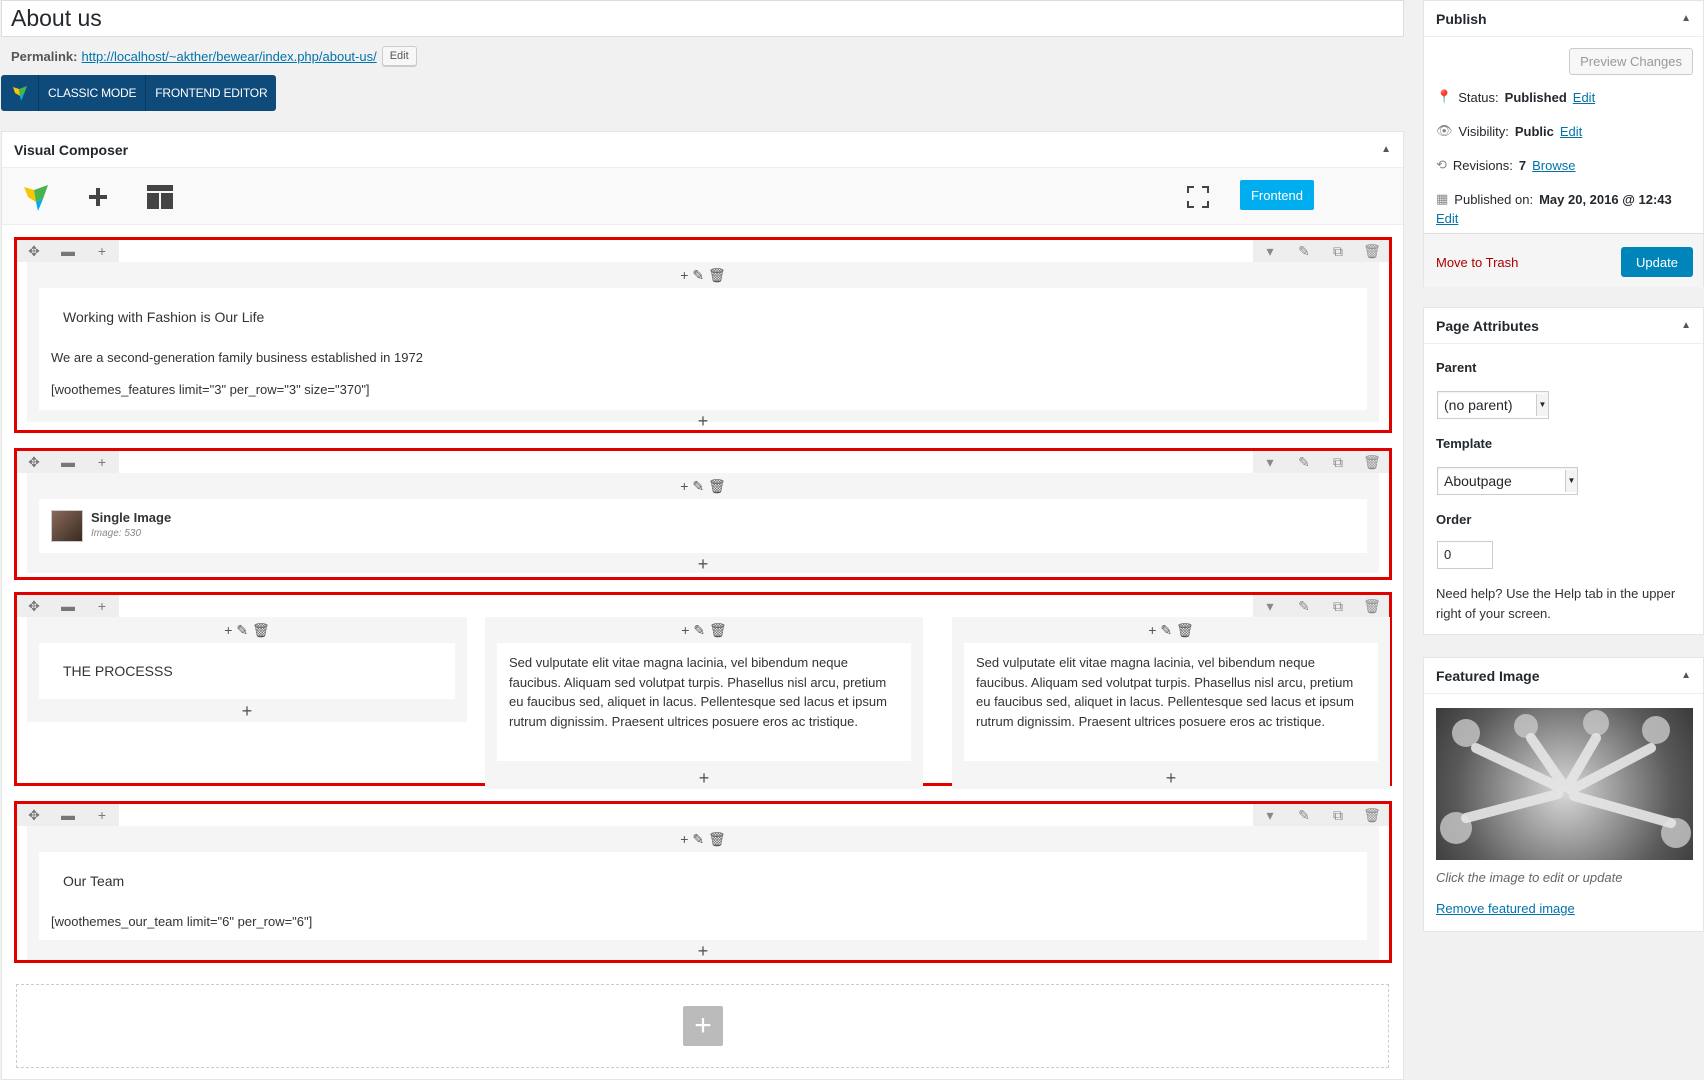 The height and width of the screenshot is (1080, 1704). What do you see at coordinates (1657, 262) in the screenshot?
I see `update-button: Update` at bounding box center [1657, 262].